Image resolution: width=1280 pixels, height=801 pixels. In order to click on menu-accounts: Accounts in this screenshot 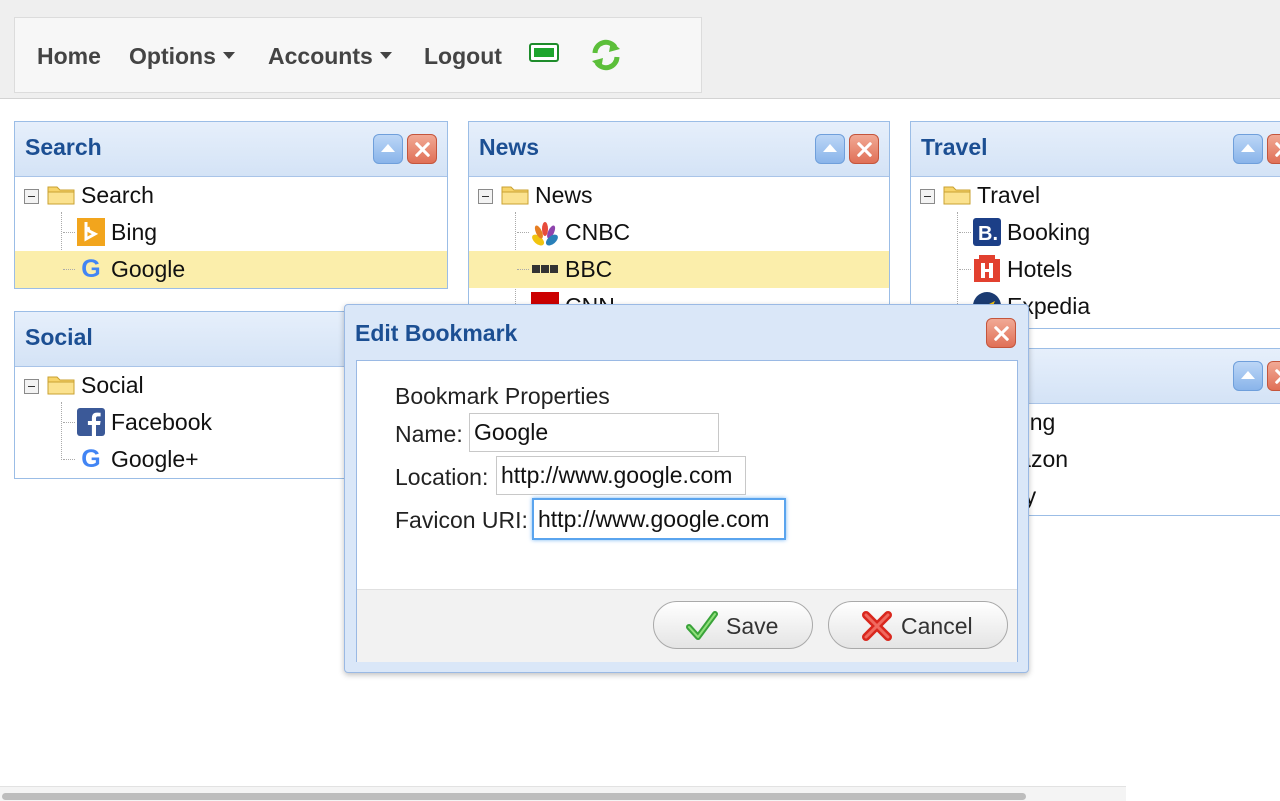, I will do `click(330, 56)`.